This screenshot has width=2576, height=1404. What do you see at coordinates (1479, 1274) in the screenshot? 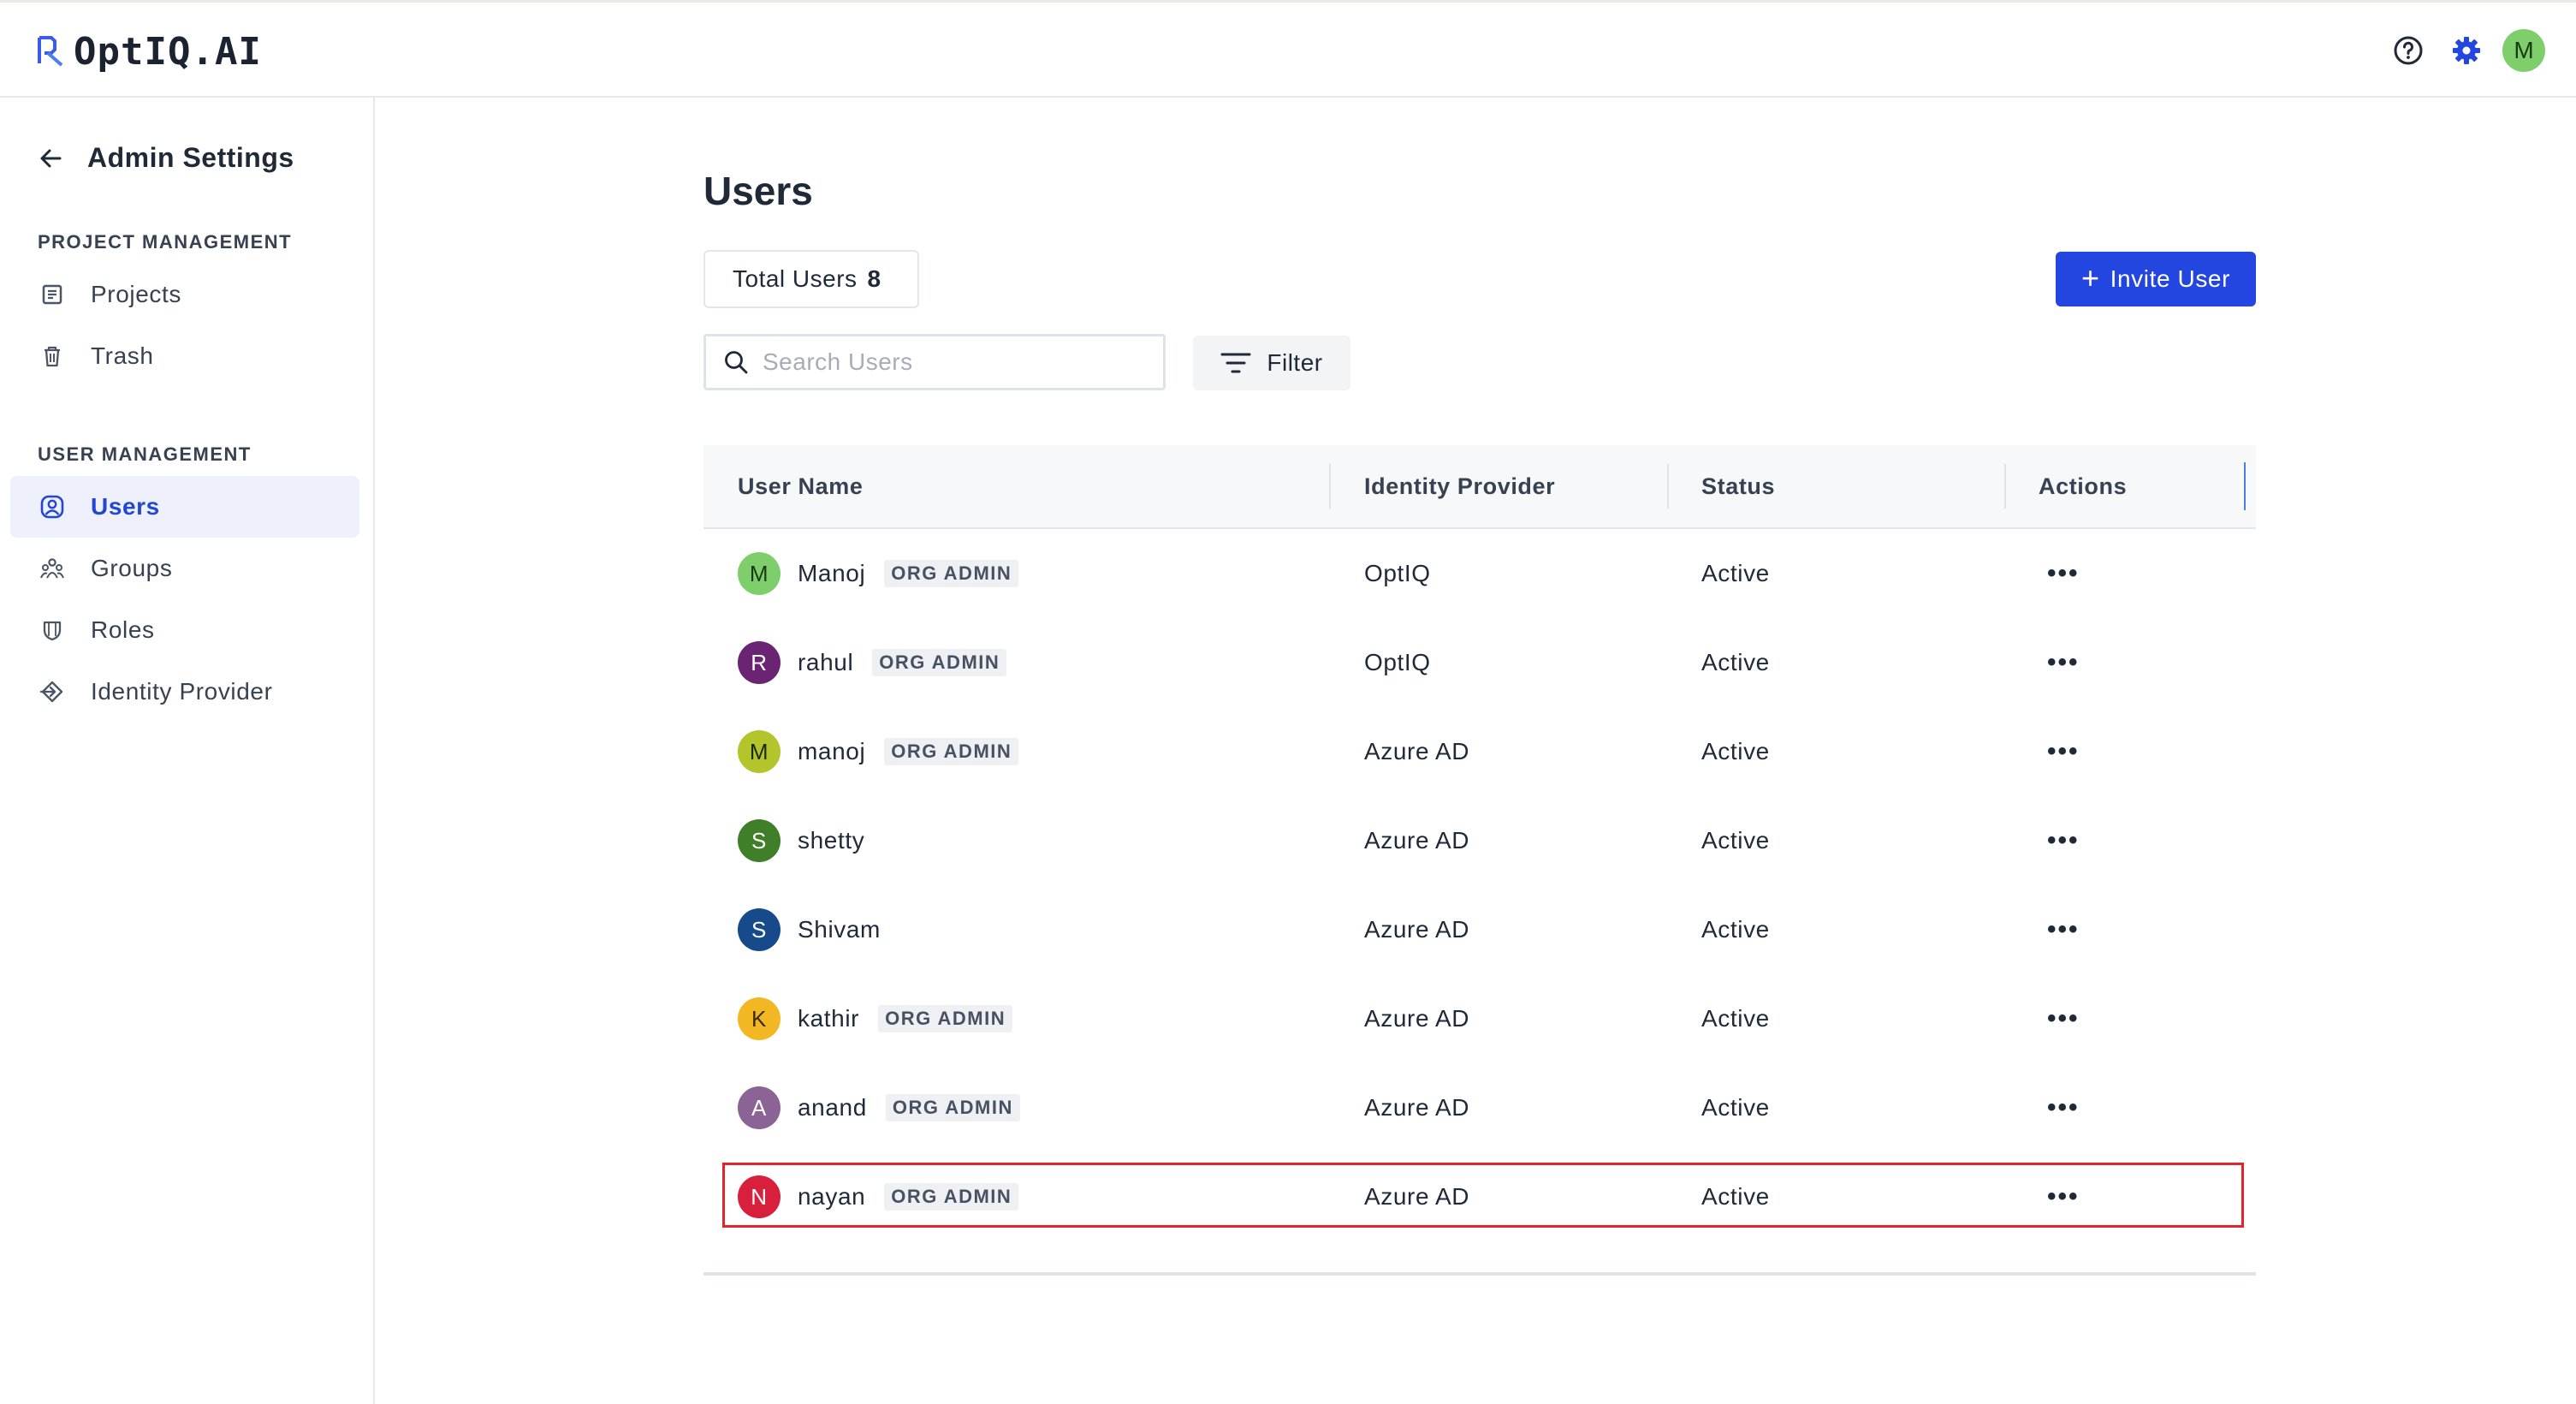
I see `table-bottom-divider` at bounding box center [1479, 1274].